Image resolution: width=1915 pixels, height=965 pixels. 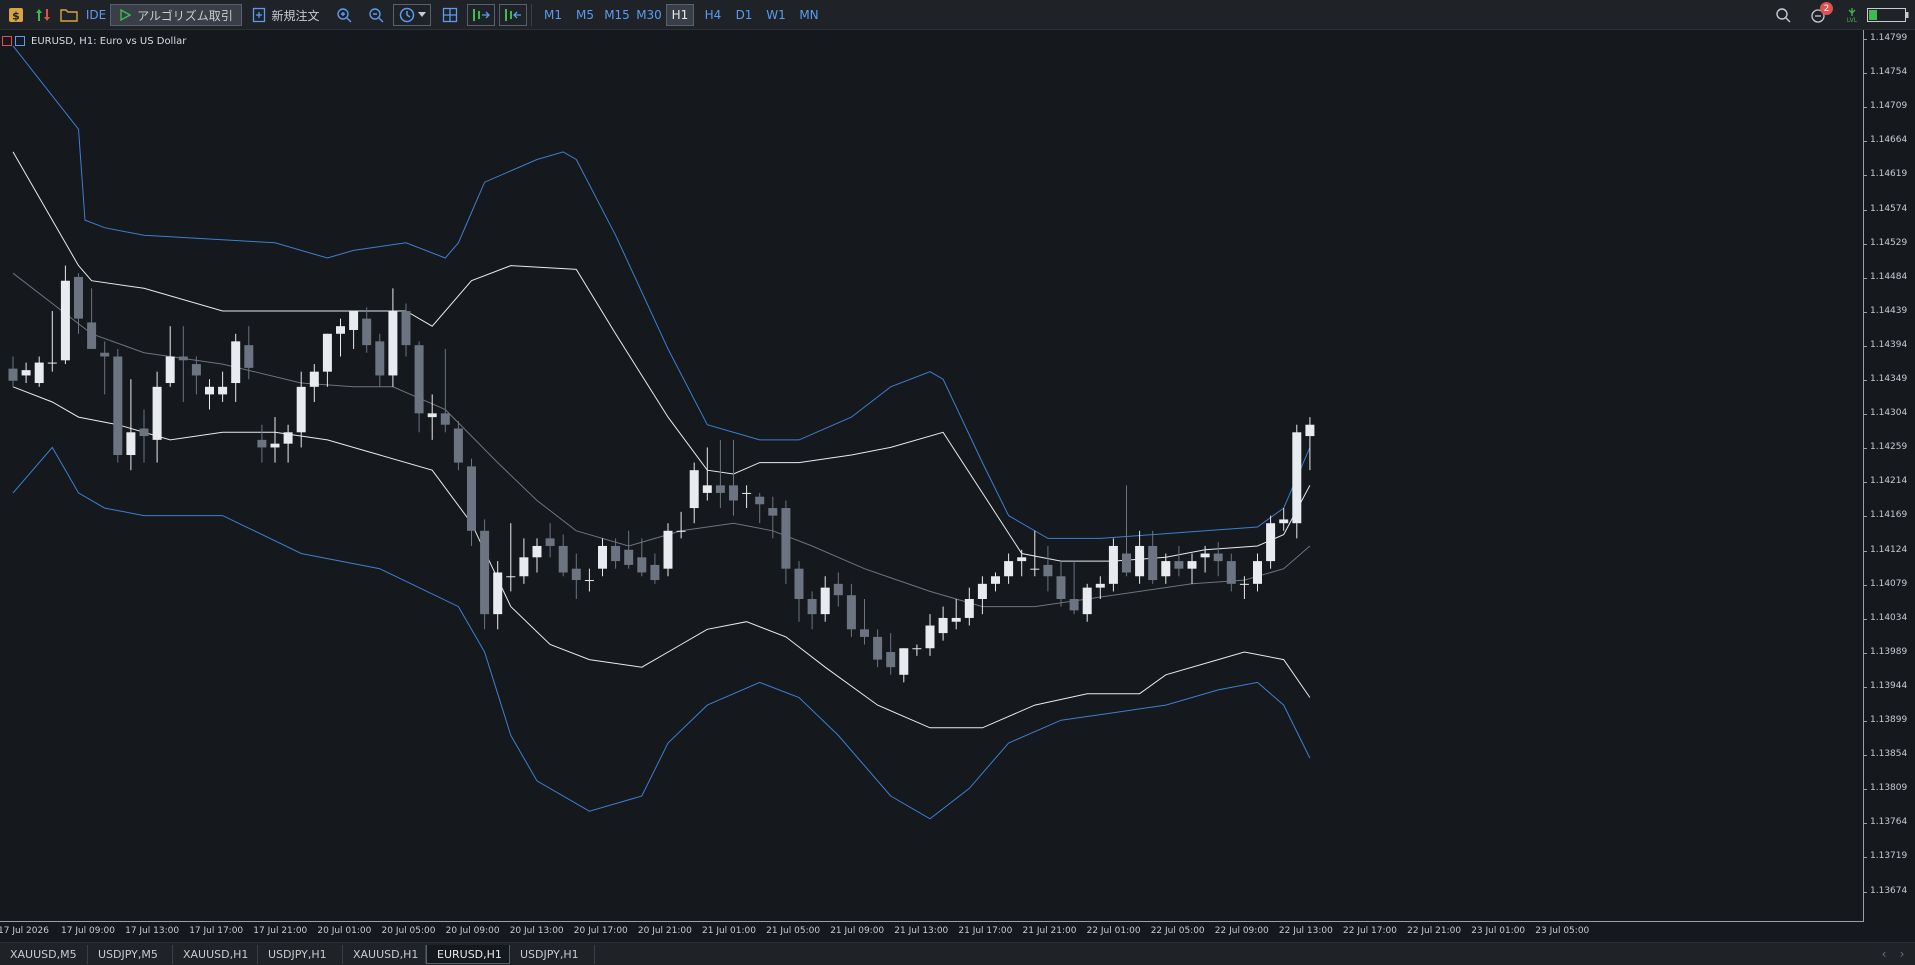 What do you see at coordinates (585, 15) in the screenshot?
I see `timeframe-m5-button: M5` at bounding box center [585, 15].